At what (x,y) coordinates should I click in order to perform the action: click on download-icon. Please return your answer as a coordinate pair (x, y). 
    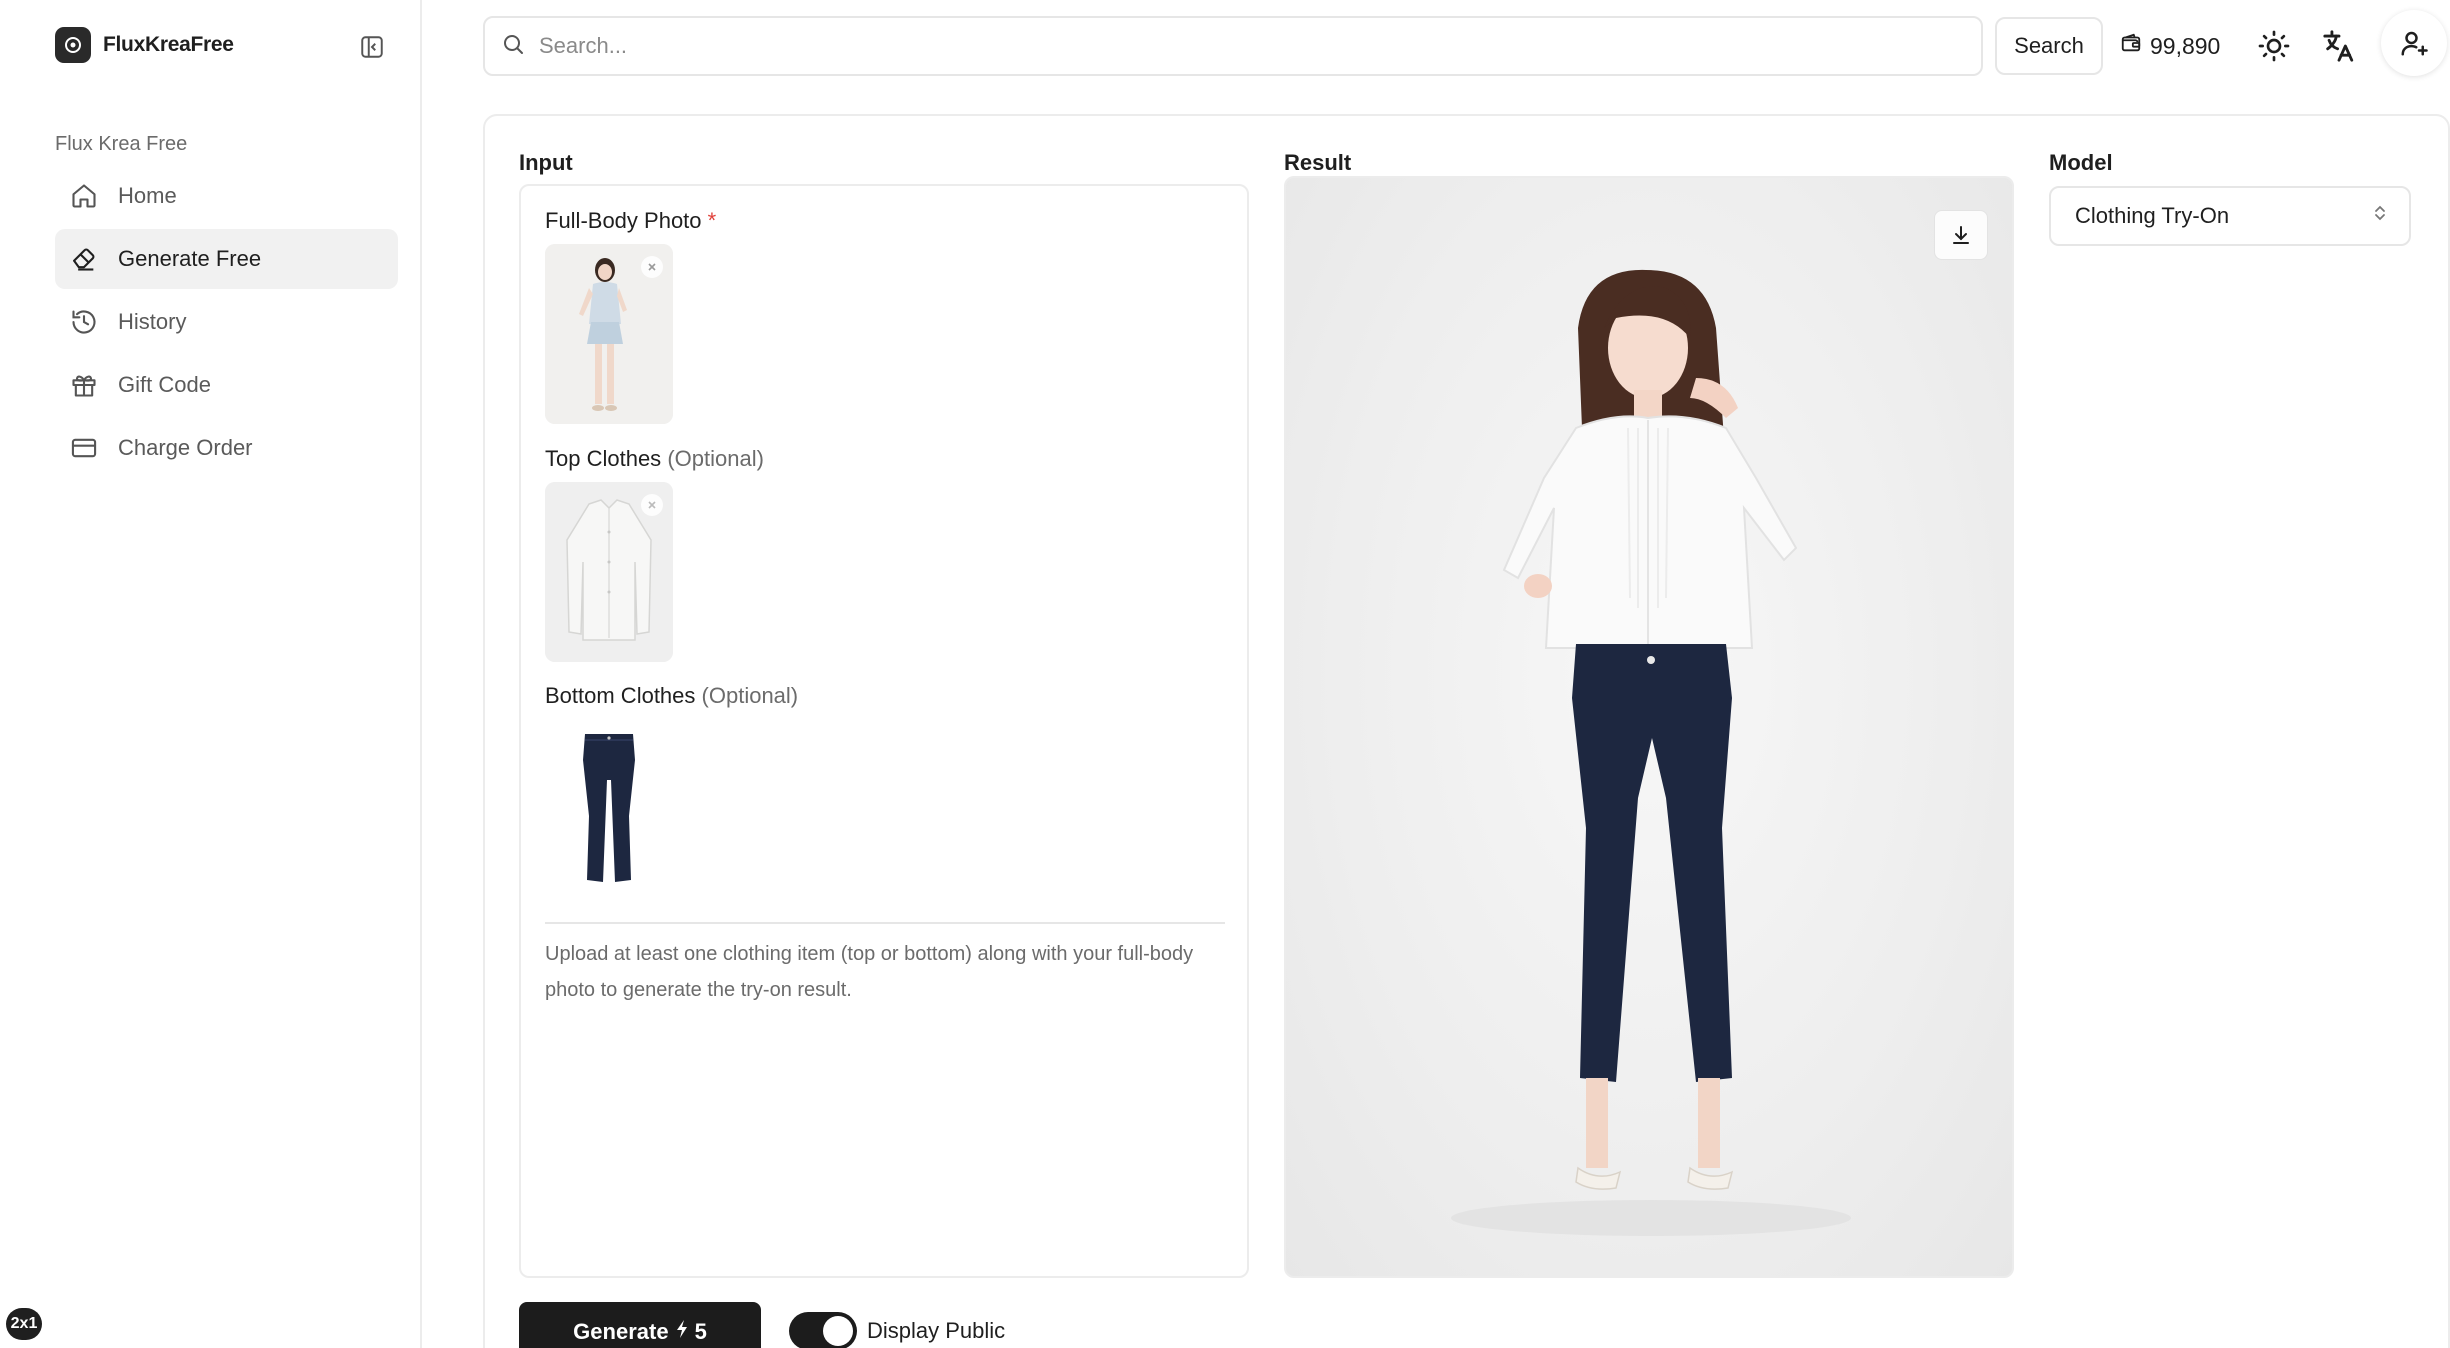
    Looking at the image, I should click on (1961, 235).